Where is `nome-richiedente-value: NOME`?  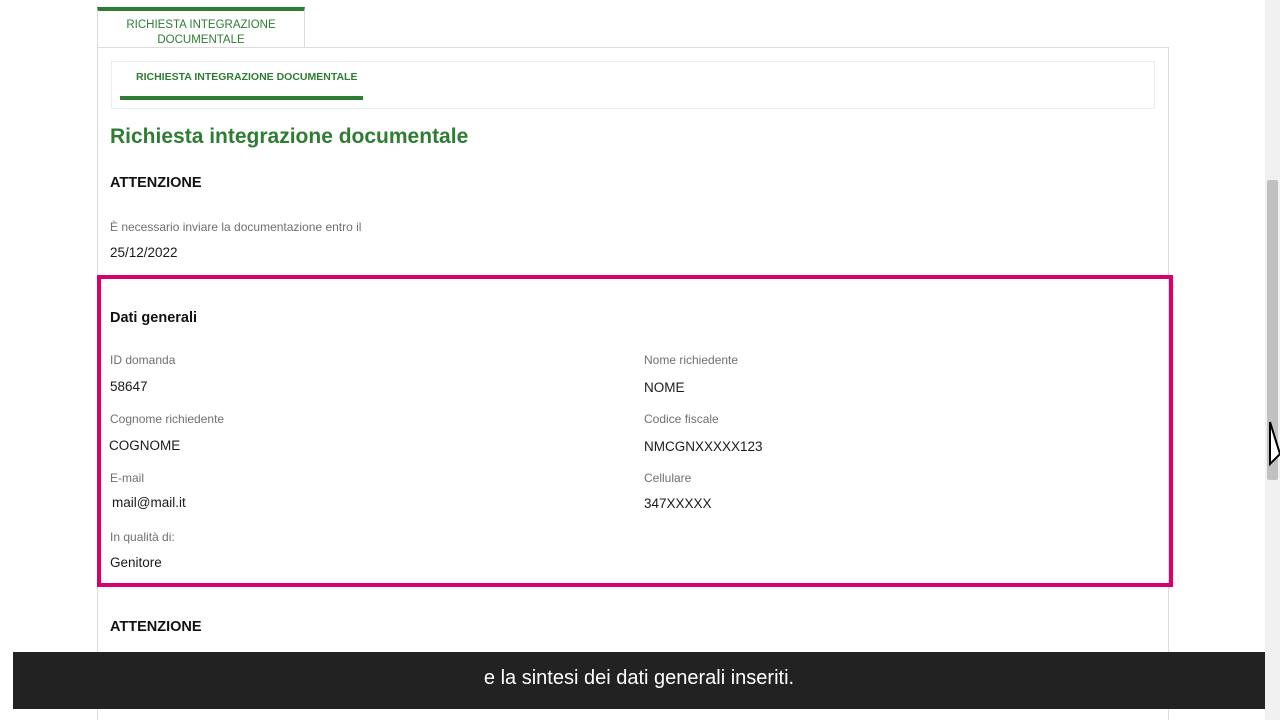 nome-richiedente-value: NOME is located at coordinates (664, 387).